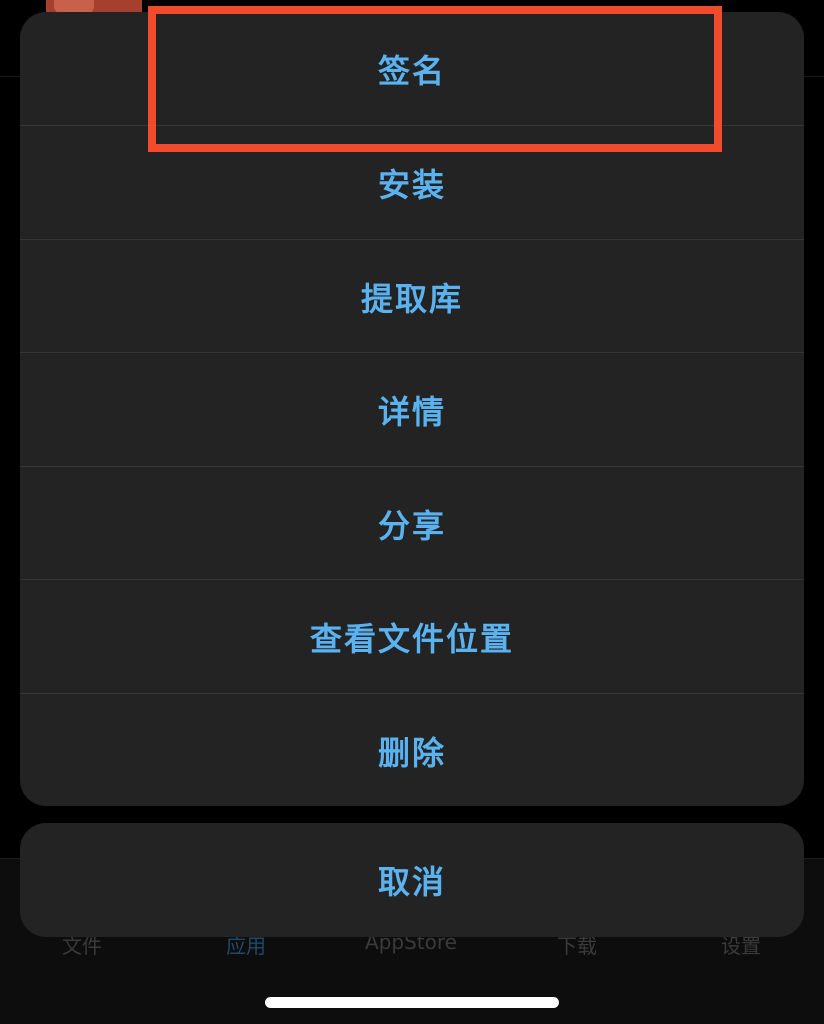 The width and height of the screenshot is (824, 1024). Describe the element at coordinates (412, 1002) in the screenshot. I see `home-indicator` at that location.